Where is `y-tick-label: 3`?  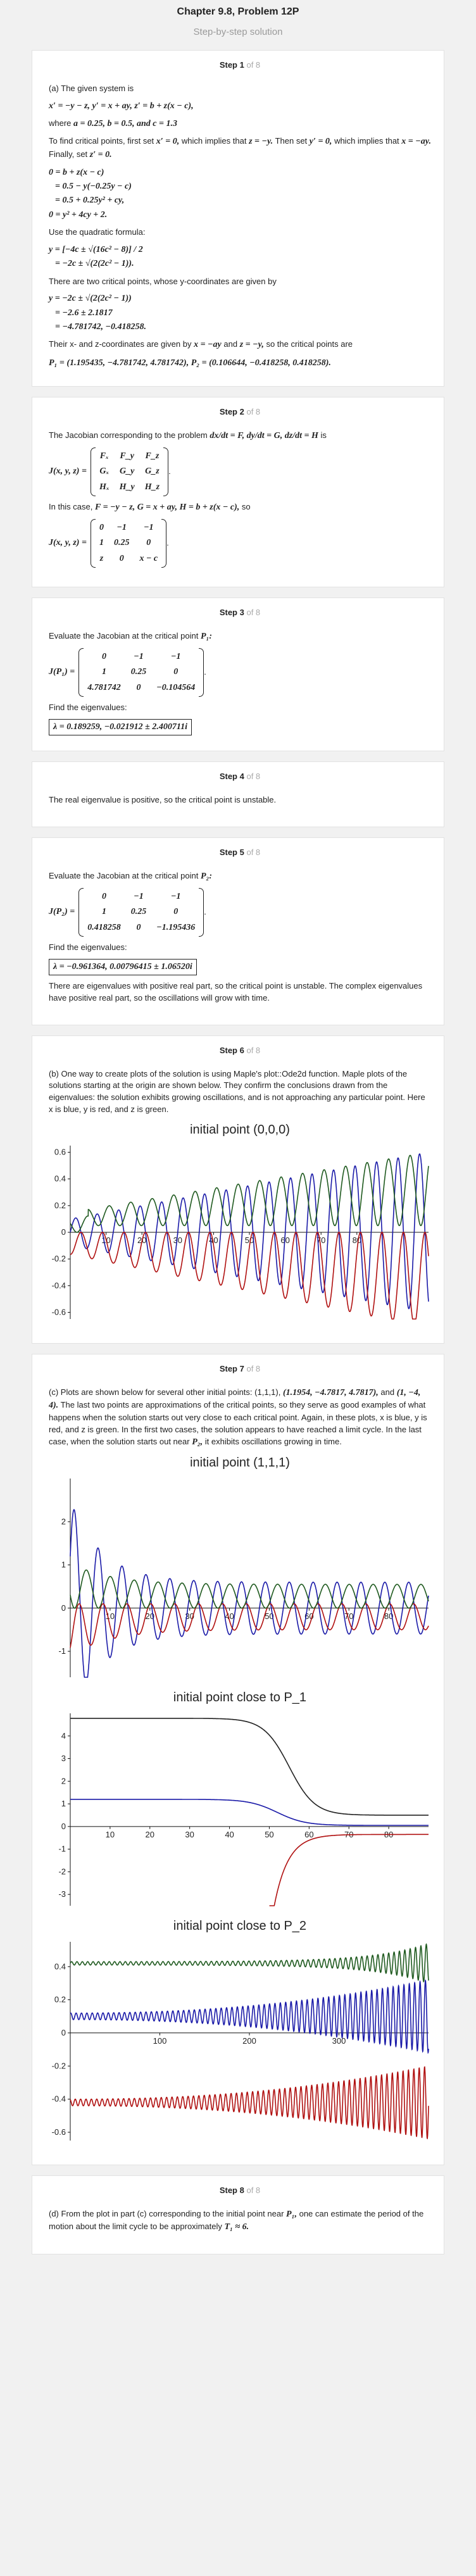
y-tick-label: 3 is located at coordinates (63, 1758).